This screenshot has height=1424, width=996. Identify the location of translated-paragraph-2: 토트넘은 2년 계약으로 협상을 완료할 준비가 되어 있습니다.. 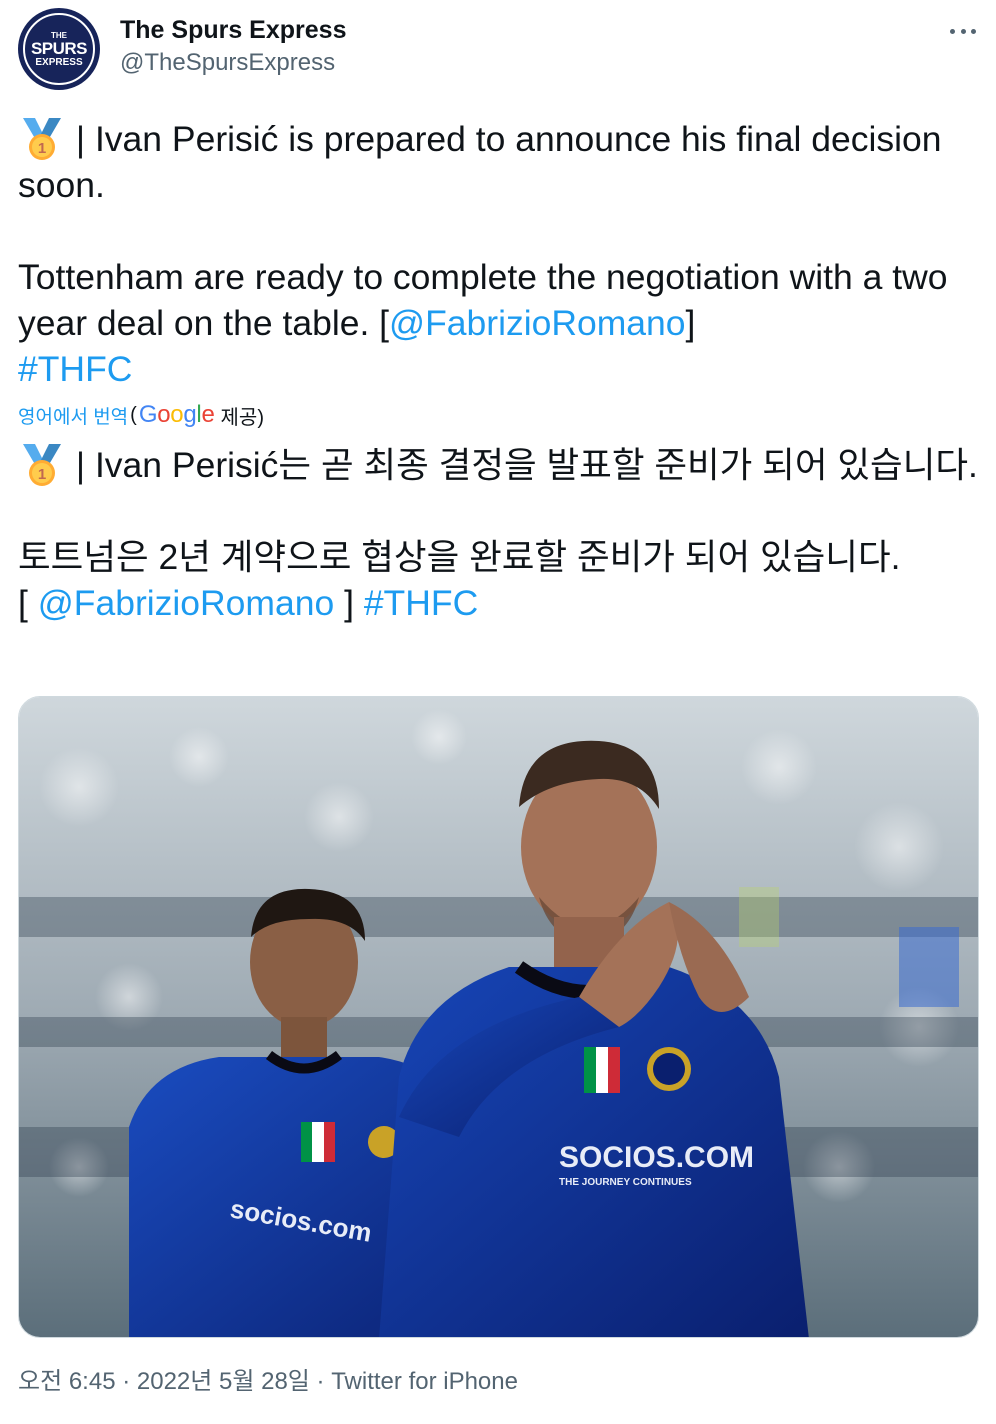
(499, 557).